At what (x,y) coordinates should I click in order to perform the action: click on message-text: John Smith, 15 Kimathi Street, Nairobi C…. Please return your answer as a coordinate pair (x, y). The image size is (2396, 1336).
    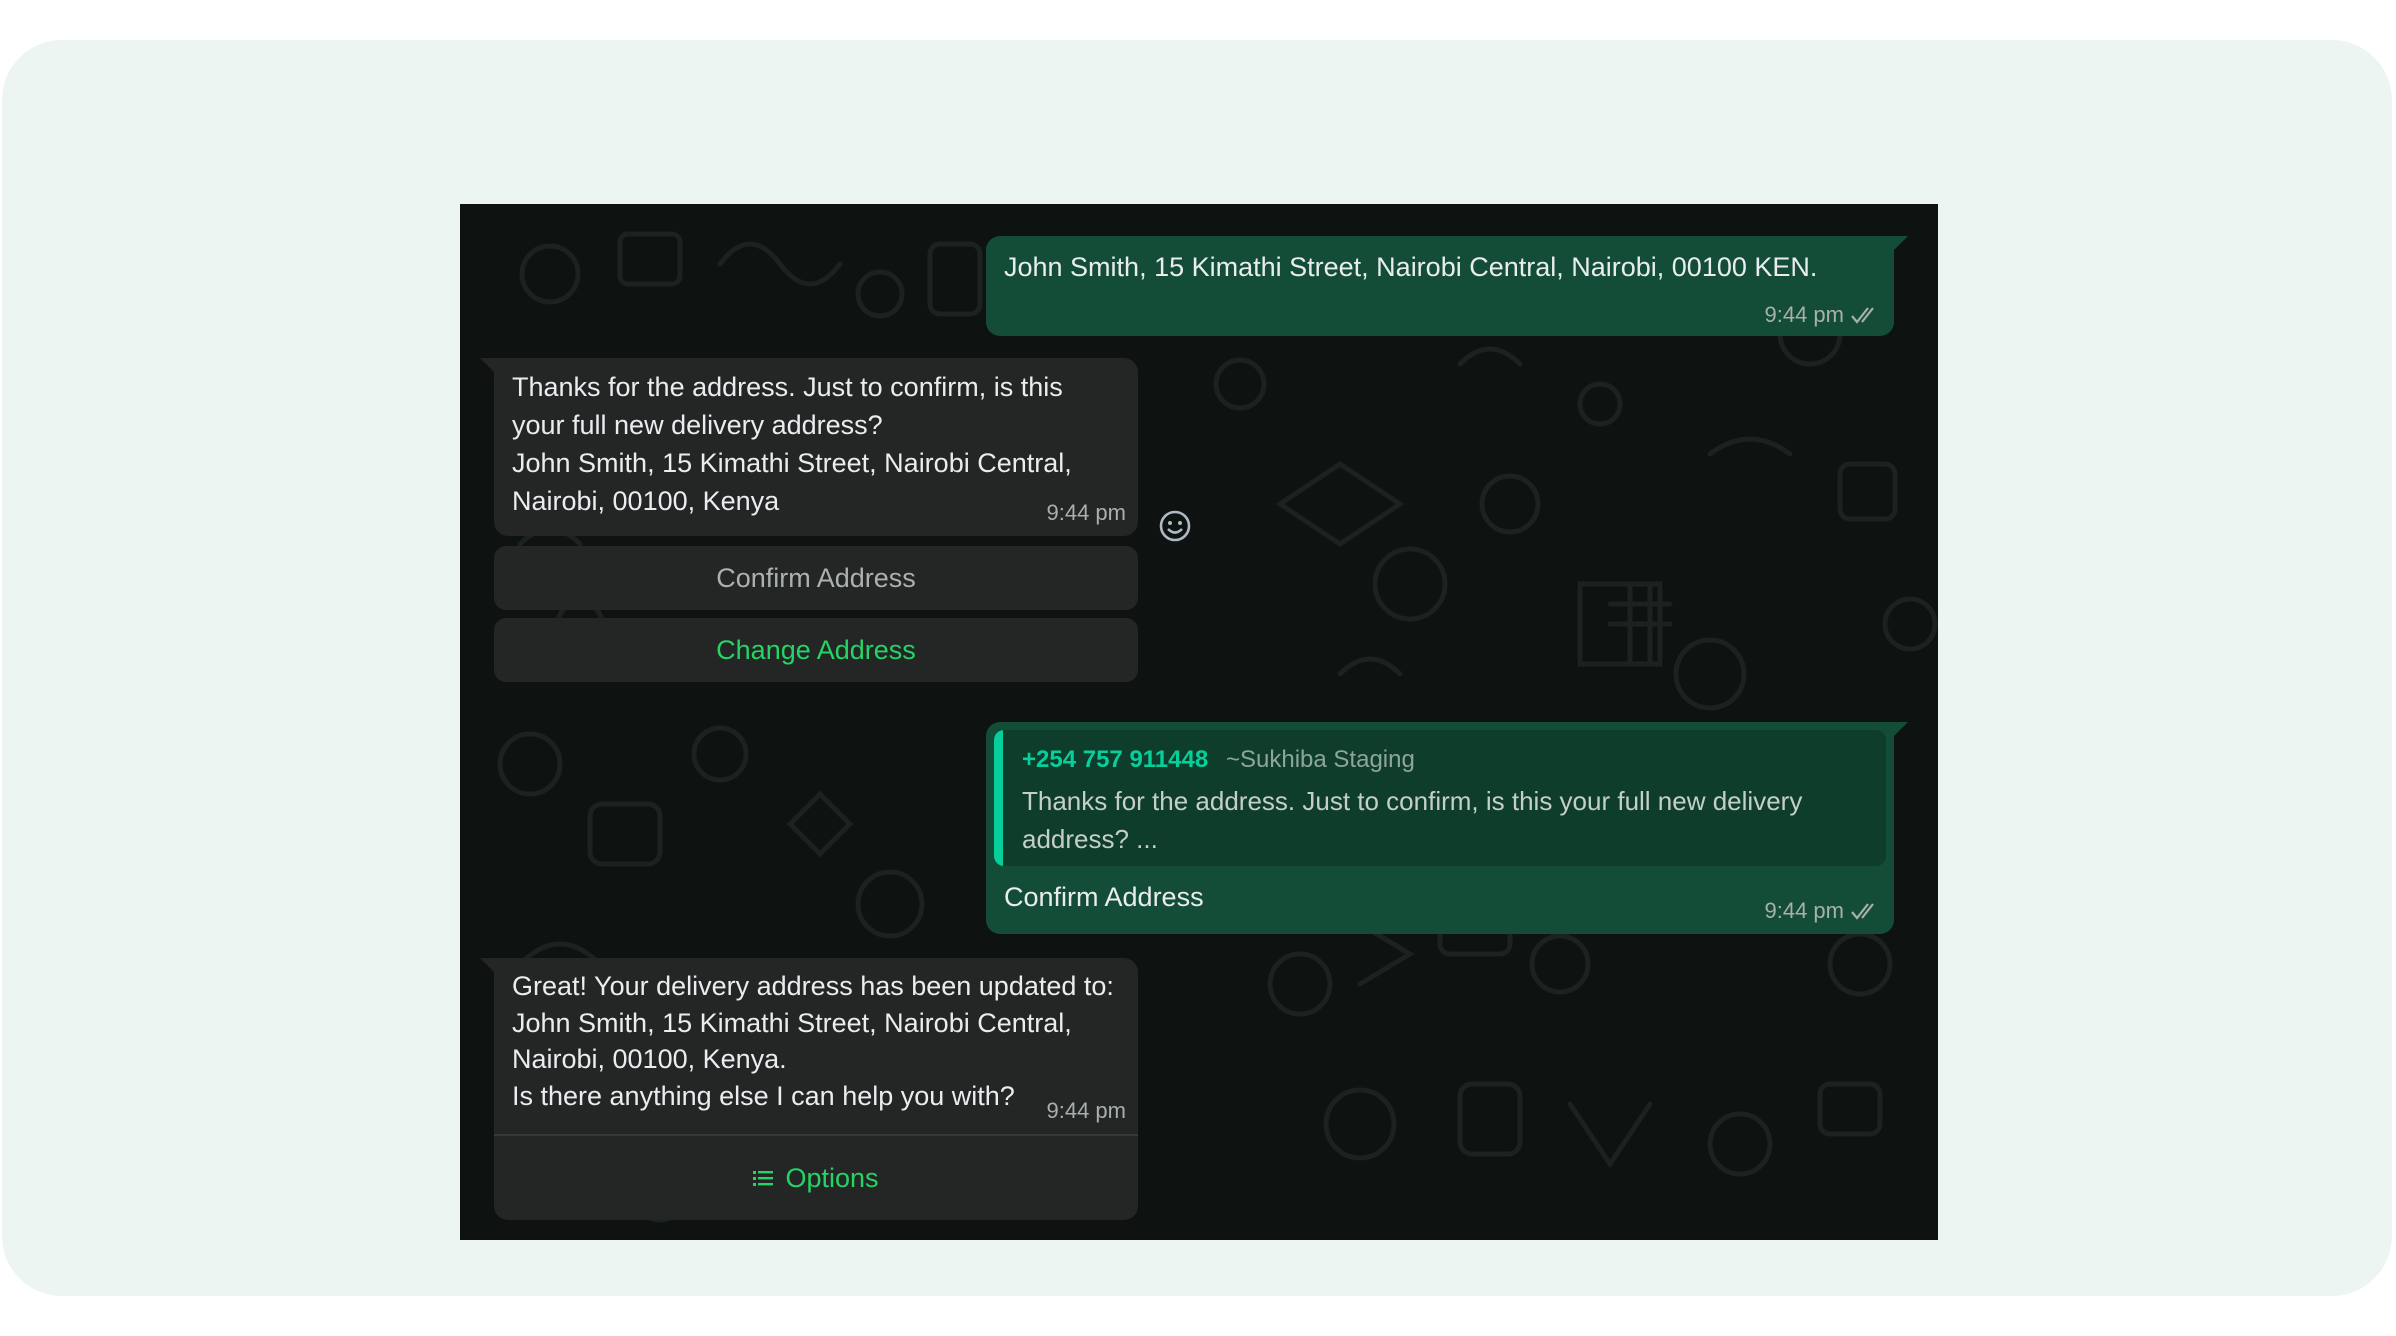
    Looking at the image, I should click on (1411, 267).